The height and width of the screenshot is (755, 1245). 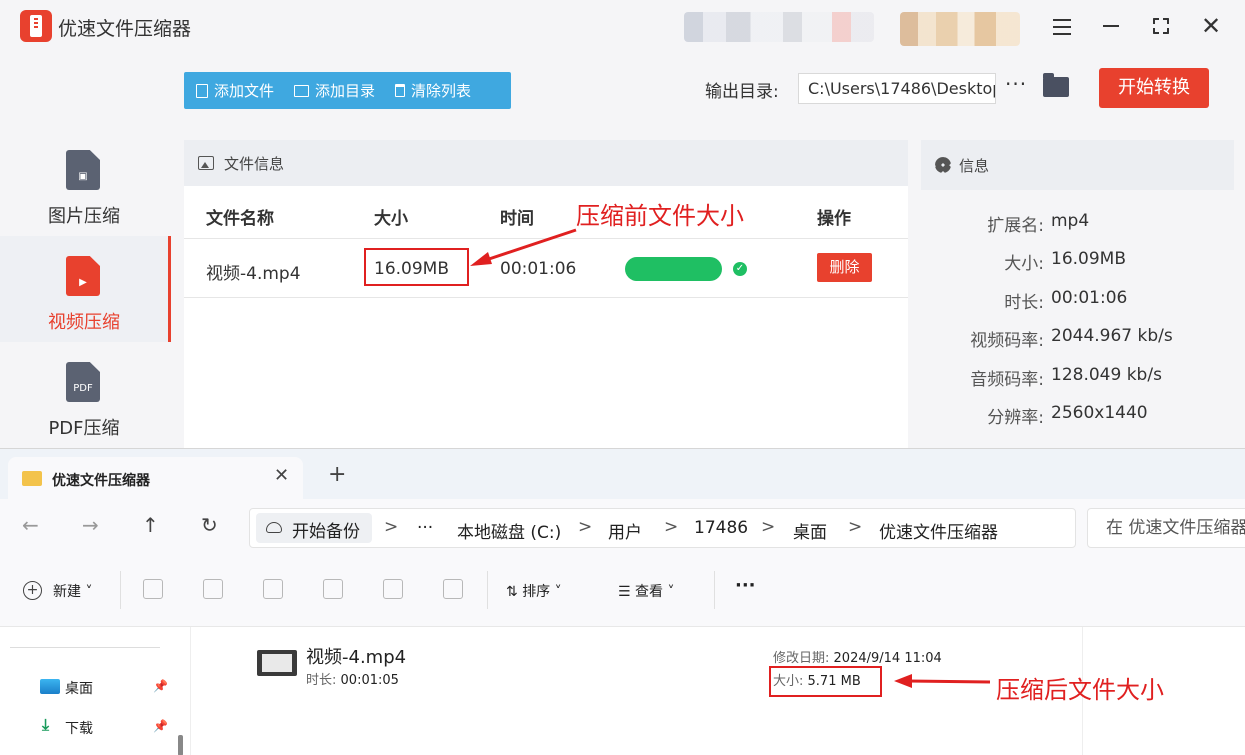 What do you see at coordinates (393, 589) in the screenshot?
I see `share-icon` at bounding box center [393, 589].